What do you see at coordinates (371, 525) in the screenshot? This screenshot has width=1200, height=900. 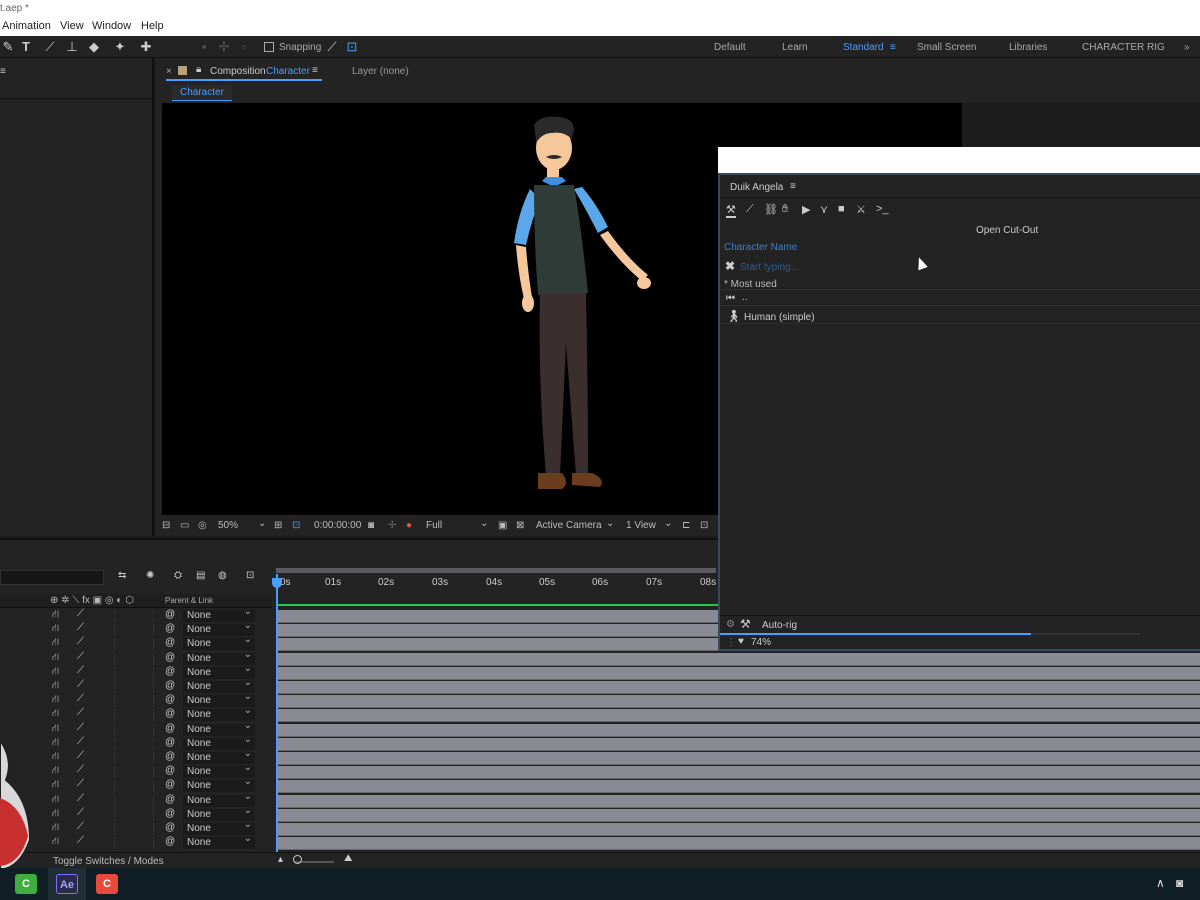 I see `snapshot-icon: ◙` at bounding box center [371, 525].